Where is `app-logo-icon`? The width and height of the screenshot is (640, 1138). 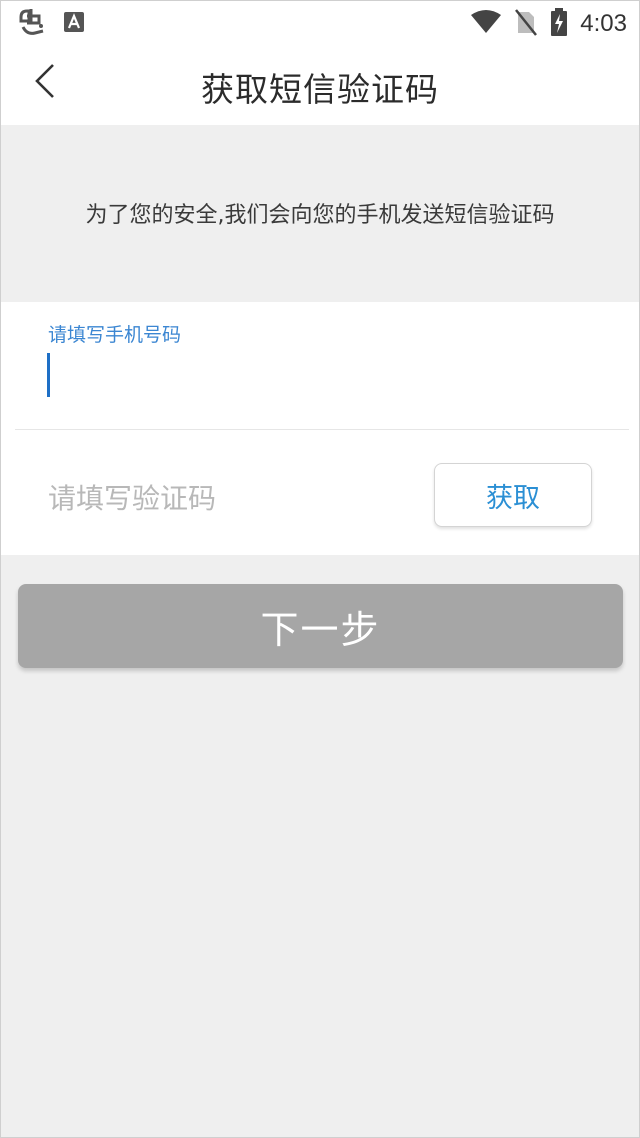 app-logo-icon is located at coordinates (32, 24).